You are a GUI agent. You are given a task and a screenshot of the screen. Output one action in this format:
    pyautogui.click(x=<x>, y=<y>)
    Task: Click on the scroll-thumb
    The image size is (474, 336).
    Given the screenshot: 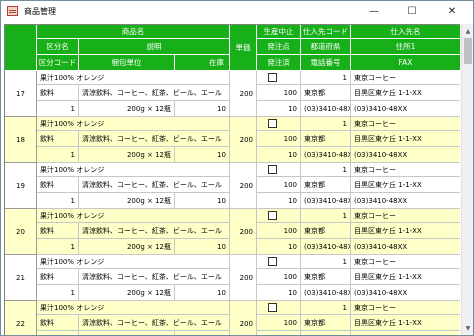 What is the action you would take?
    pyautogui.click(x=468, y=51)
    